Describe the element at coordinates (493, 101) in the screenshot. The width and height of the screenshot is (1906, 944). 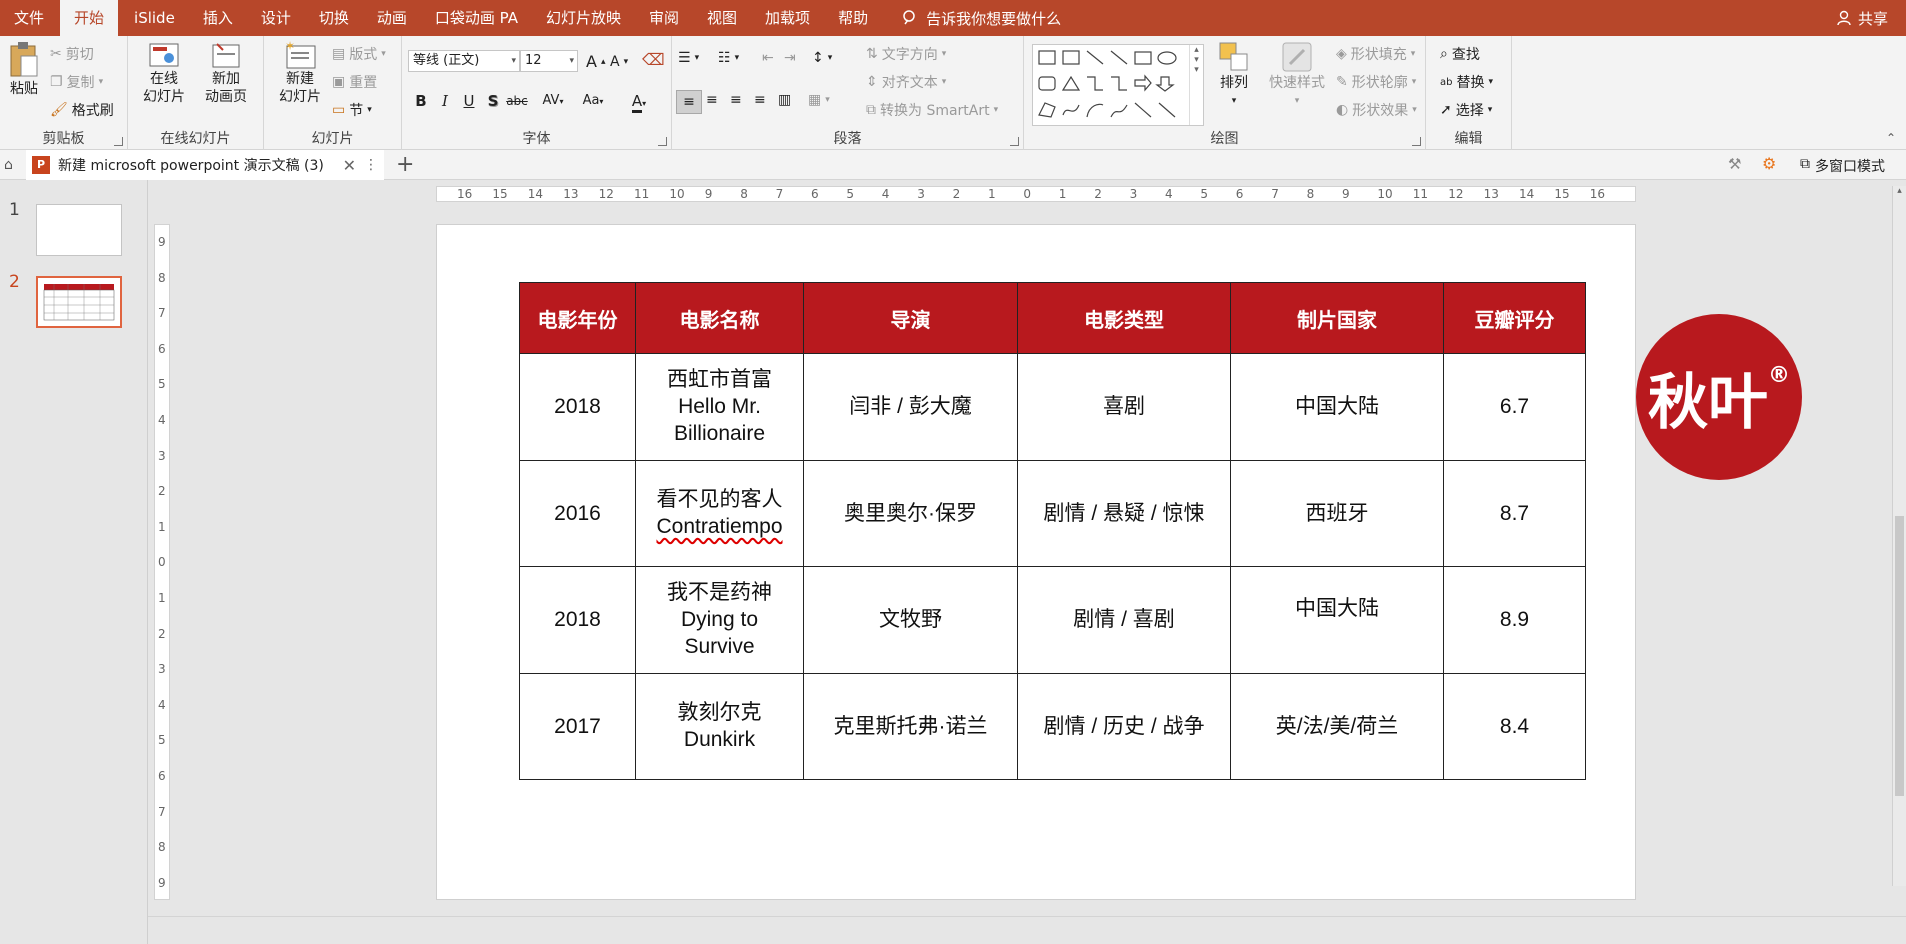
I see `text-shadow-button: S` at that location.